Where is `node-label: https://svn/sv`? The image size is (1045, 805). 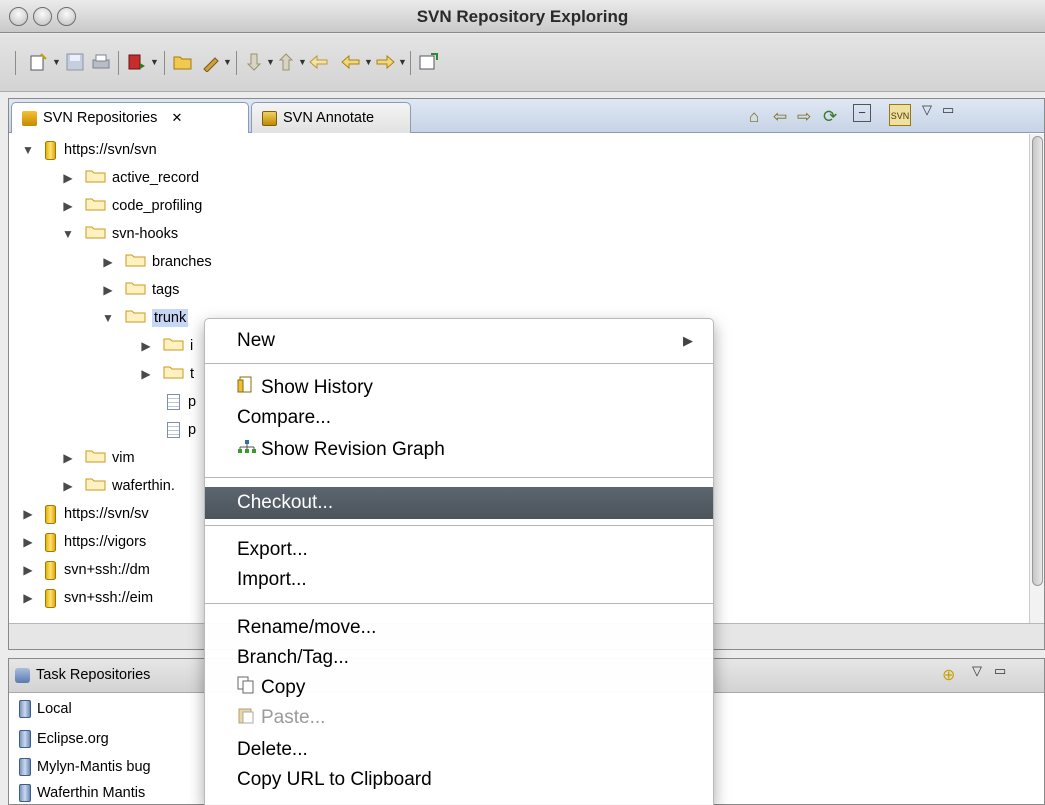 node-label: https://svn/sv is located at coordinates (106, 514).